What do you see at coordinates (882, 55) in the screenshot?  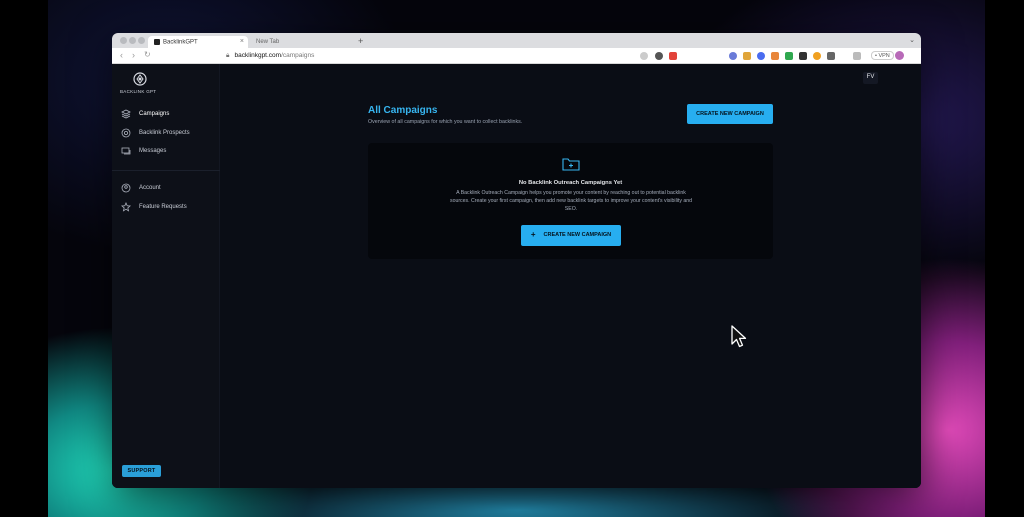 I see `vpn-button: • VPN` at bounding box center [882, 55].